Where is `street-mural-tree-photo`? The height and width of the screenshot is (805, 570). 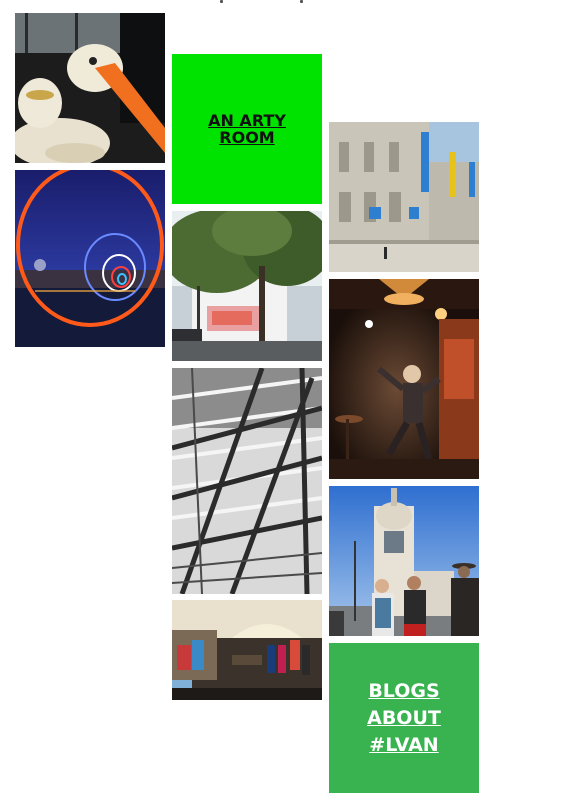 street-mural-tree-photo is located at coordinates (247, 286).